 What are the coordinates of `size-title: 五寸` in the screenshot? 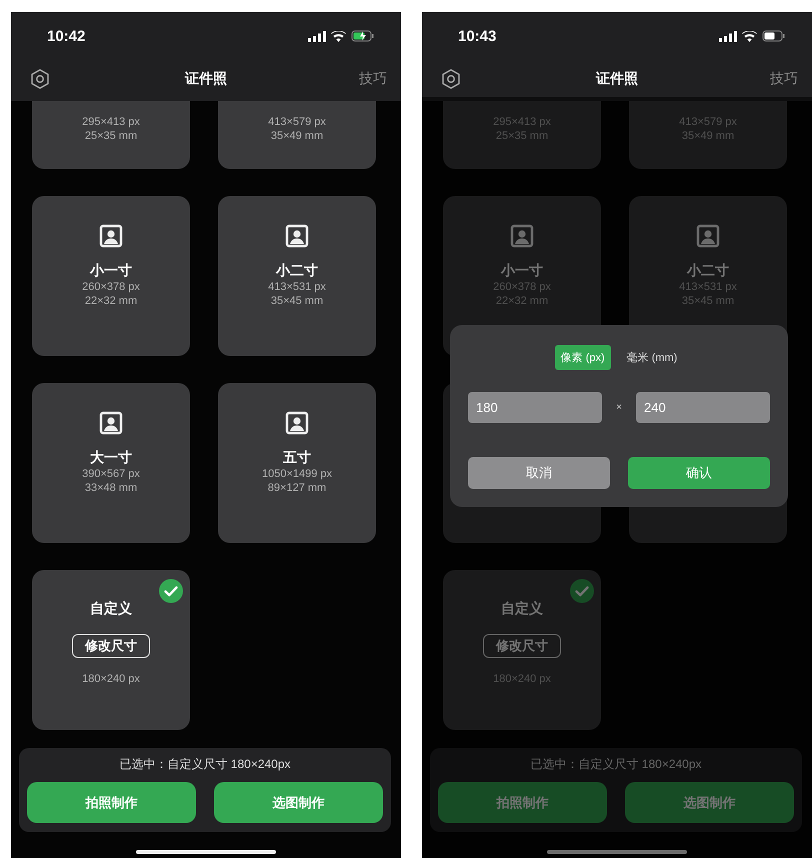 It's located at (297, 458).